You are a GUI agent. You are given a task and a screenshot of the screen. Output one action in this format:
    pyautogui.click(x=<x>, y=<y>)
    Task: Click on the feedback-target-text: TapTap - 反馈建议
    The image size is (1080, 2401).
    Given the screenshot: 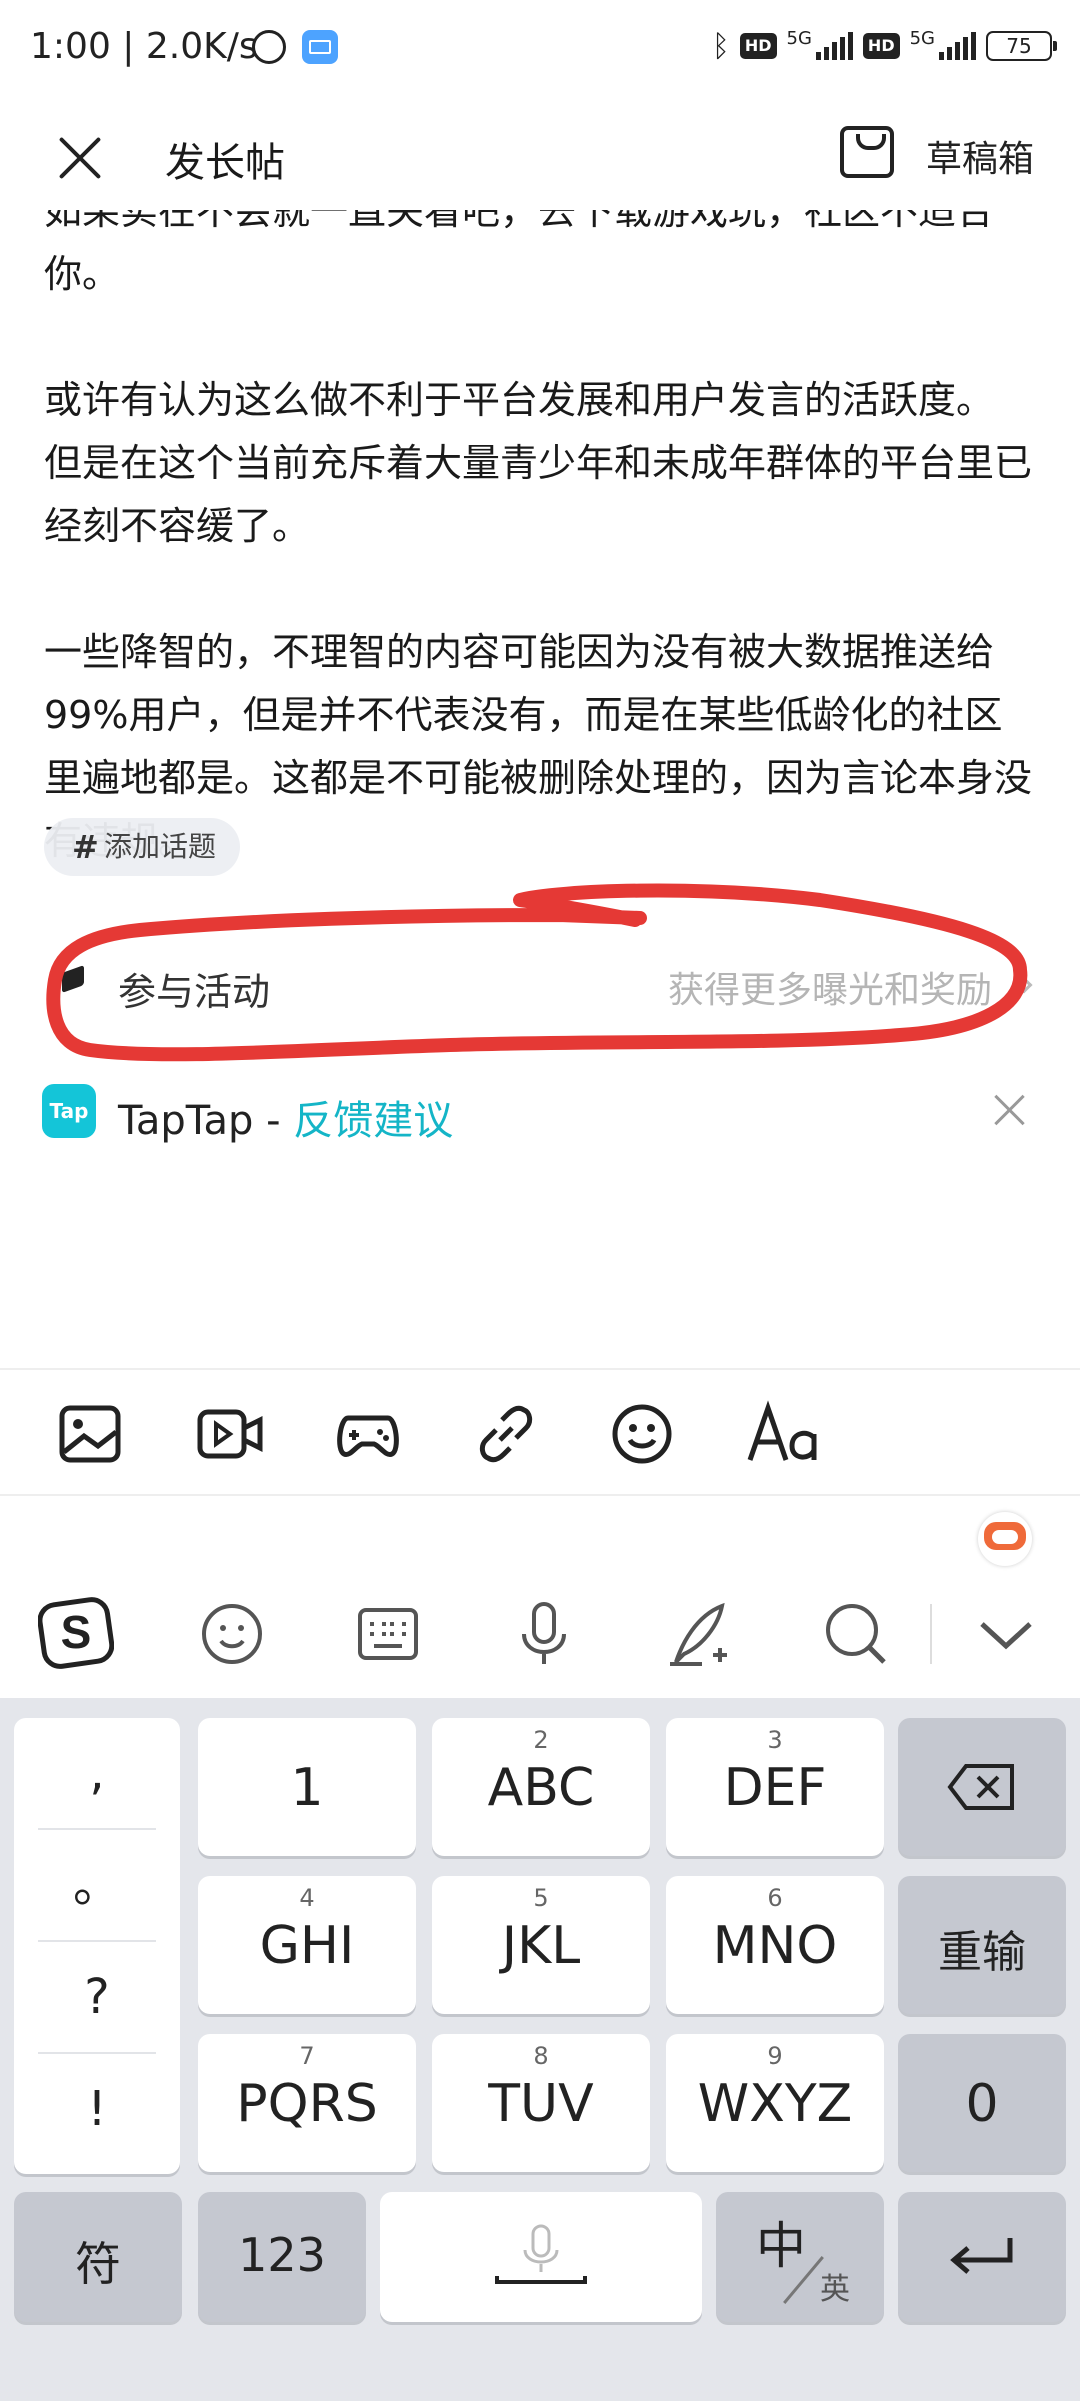 What is the action you would take?
    pyautogui.click(x=285, y=1117)
    